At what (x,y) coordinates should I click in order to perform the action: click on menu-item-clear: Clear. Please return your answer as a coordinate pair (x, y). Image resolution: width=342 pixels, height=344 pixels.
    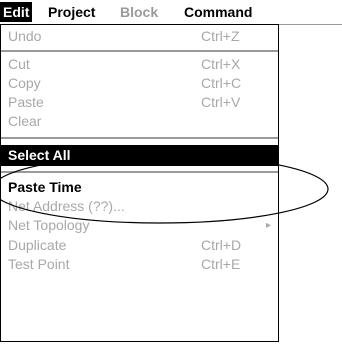
    Looking at the image, I should click on (139, 121).